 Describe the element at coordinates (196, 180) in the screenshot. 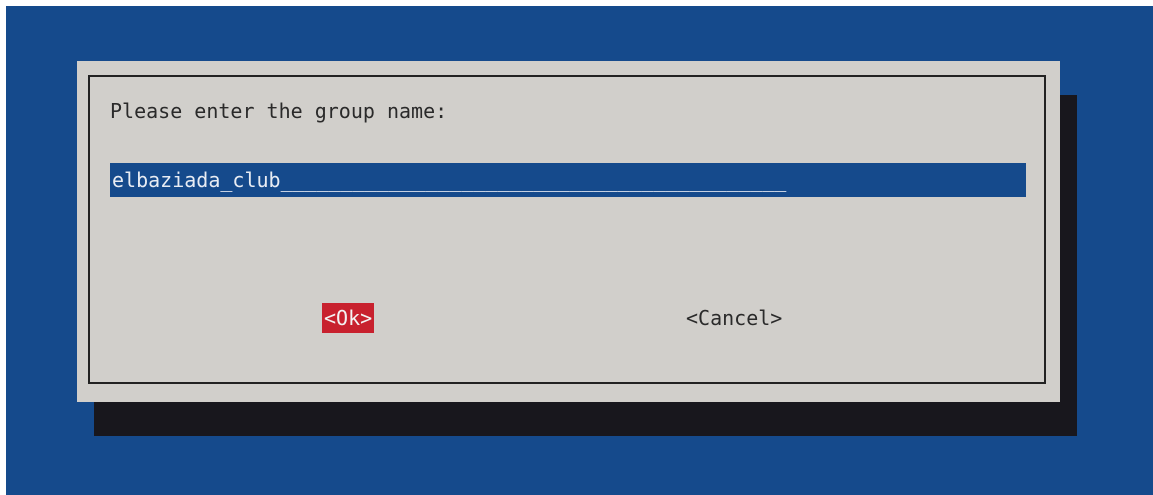

I see `group-name-value: elbaziada_club` at that location.